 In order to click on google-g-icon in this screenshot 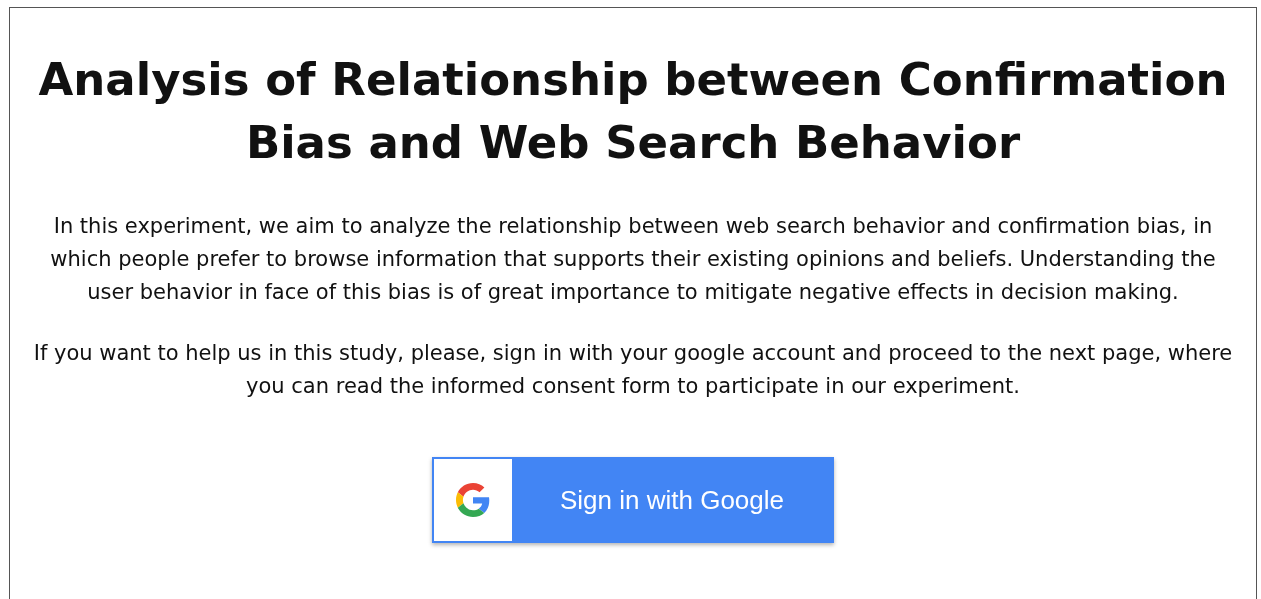, I will do `click(473, 500)`.